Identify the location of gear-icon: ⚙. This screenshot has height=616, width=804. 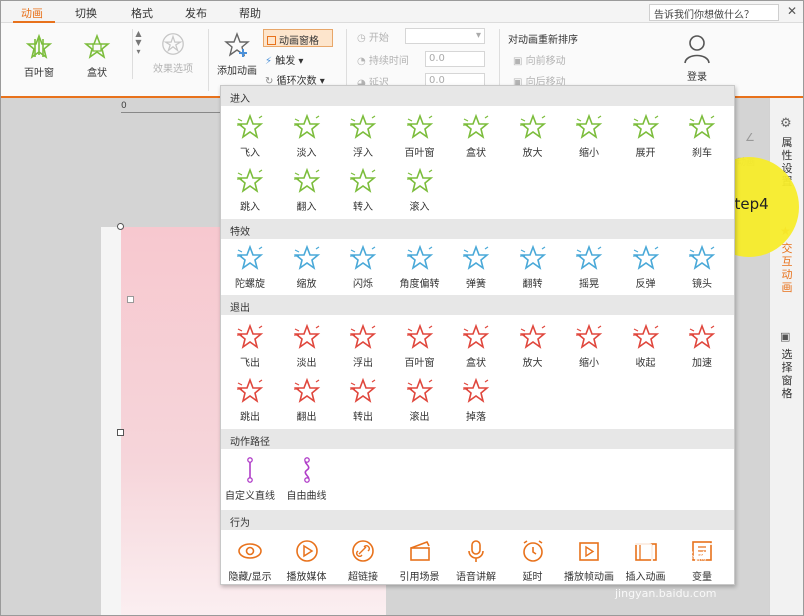
(786, 123).